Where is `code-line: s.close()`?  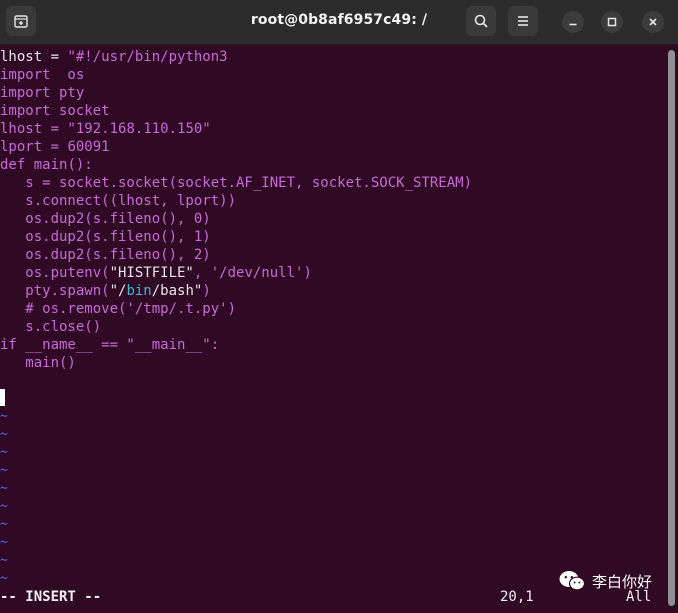
code-line: s.close() is located at coordinates (51, 327).